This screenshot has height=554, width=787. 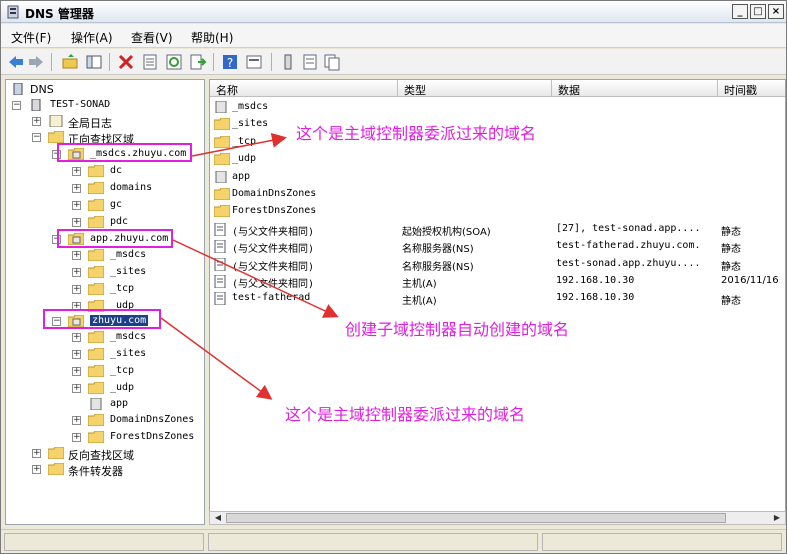 What do you see at coordinates (70, 62) in the screenshot?
I see `up-folder-icon` at bounding box center [70, 62].